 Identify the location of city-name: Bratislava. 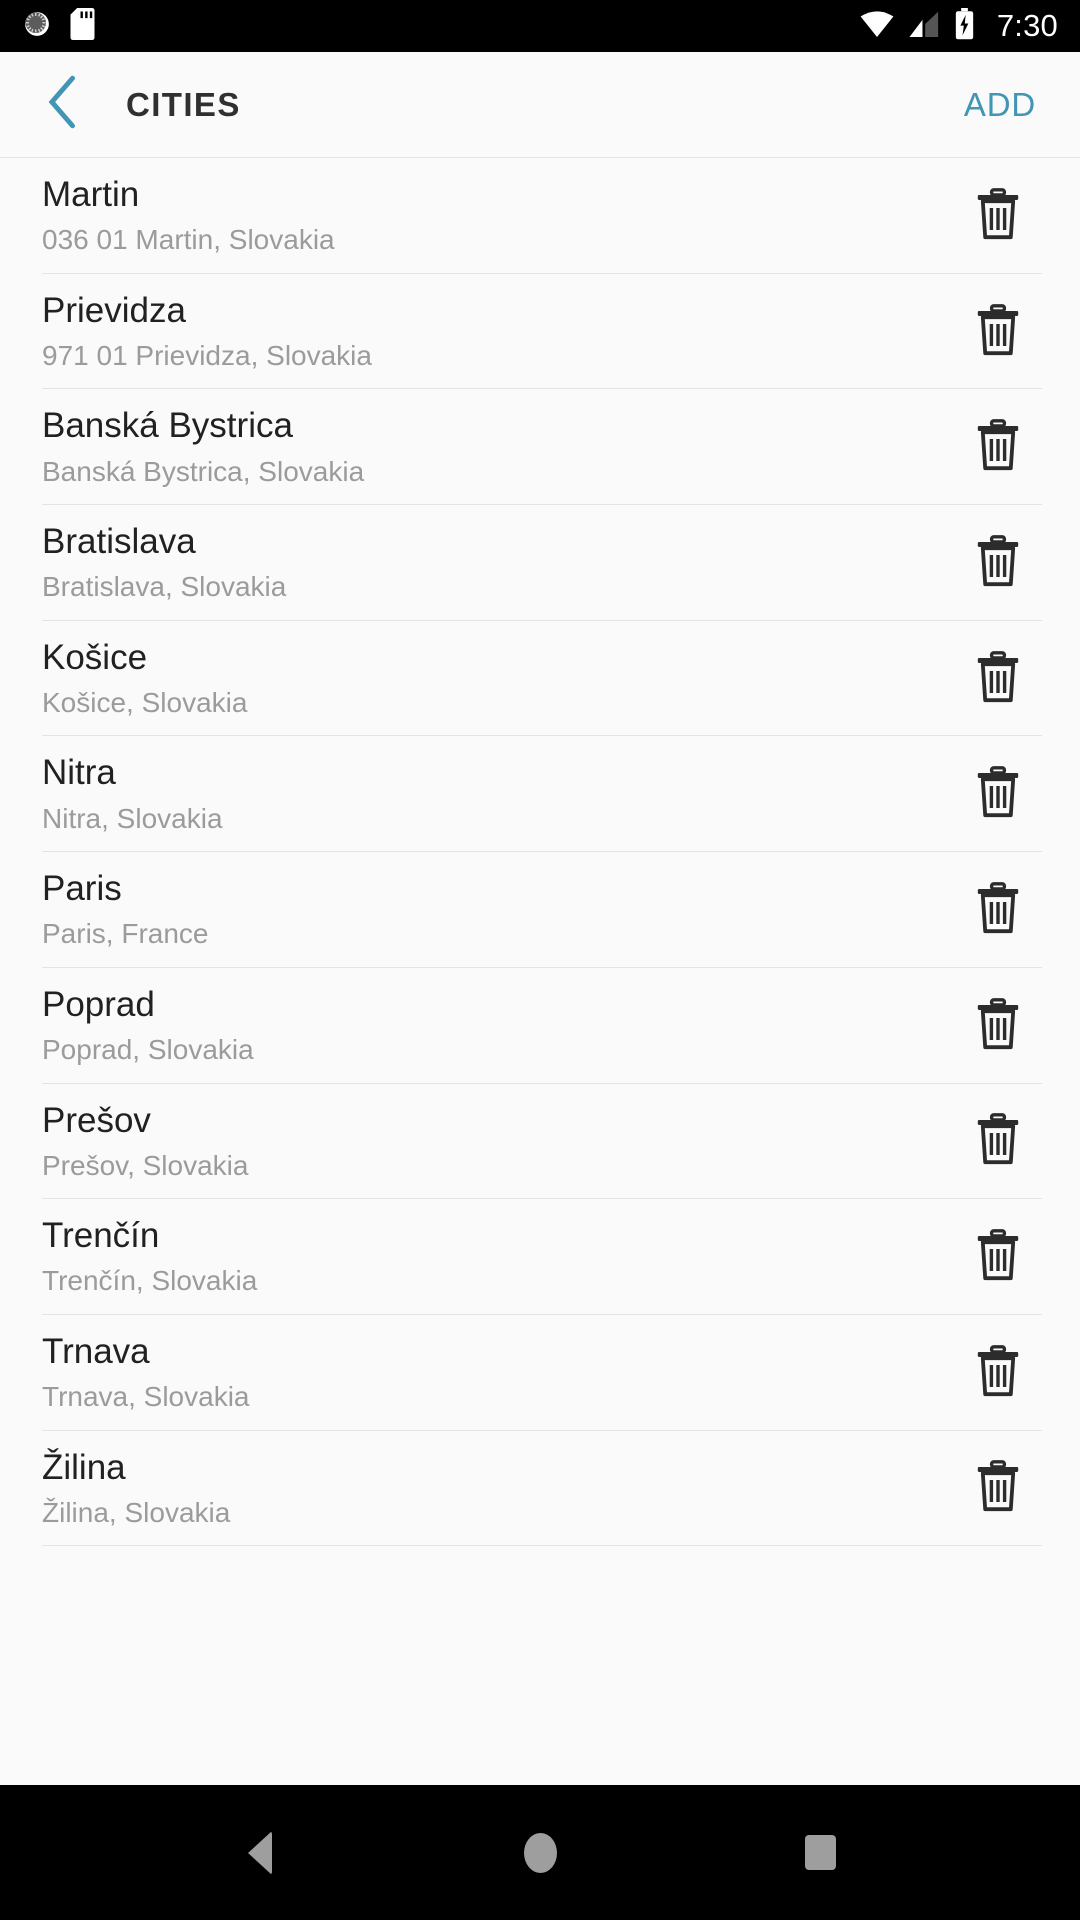
(119, 542).